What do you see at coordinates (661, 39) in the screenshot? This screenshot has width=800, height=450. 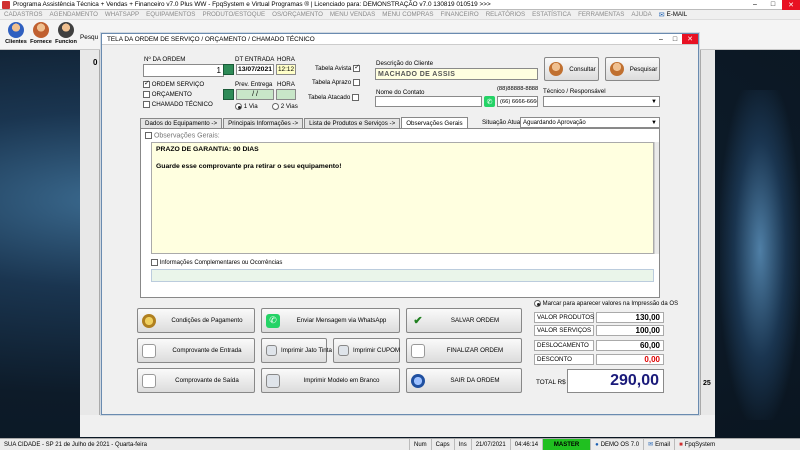 I see `dialog-minimize-icon: –` at bounding box center [661, 39].